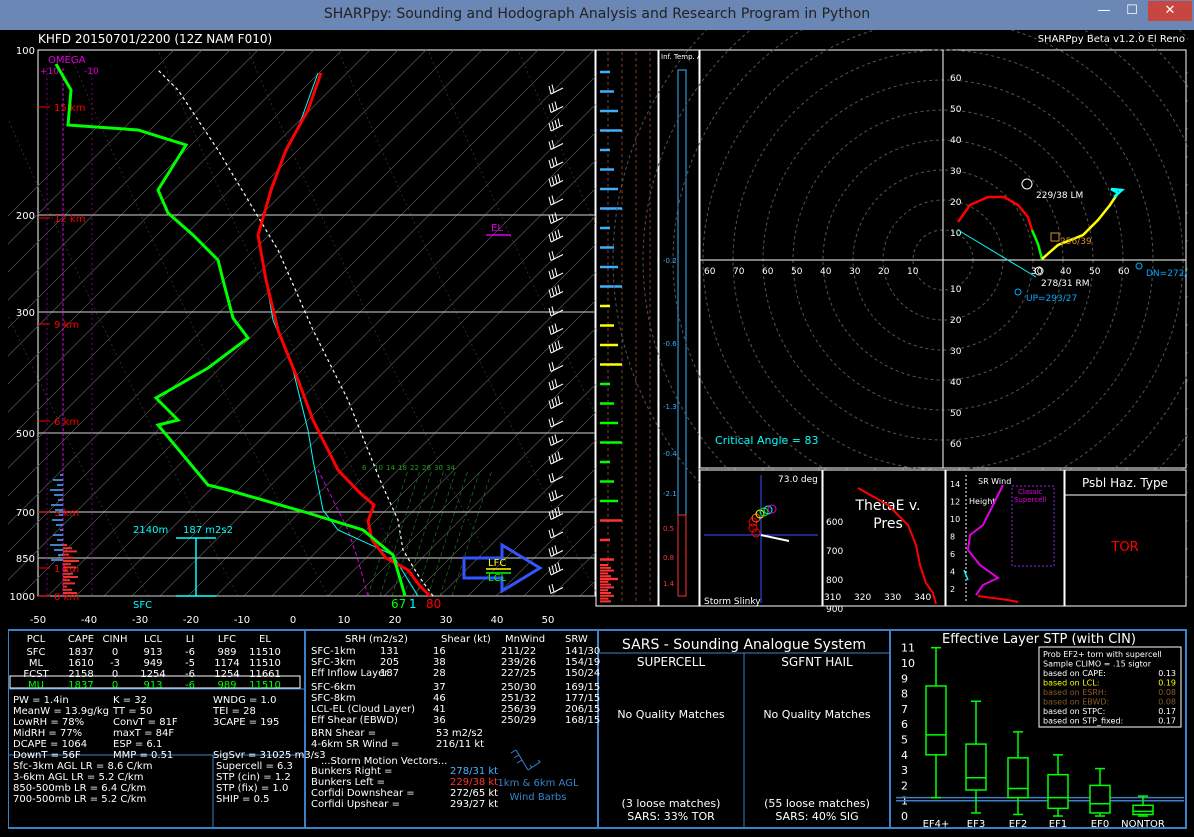 This screenshot has height=837, width=1194. What do you see at coordinates (904, 770) in the screenshot?
I see `stp-y-tick: 3` at bounding box center [904, 770].